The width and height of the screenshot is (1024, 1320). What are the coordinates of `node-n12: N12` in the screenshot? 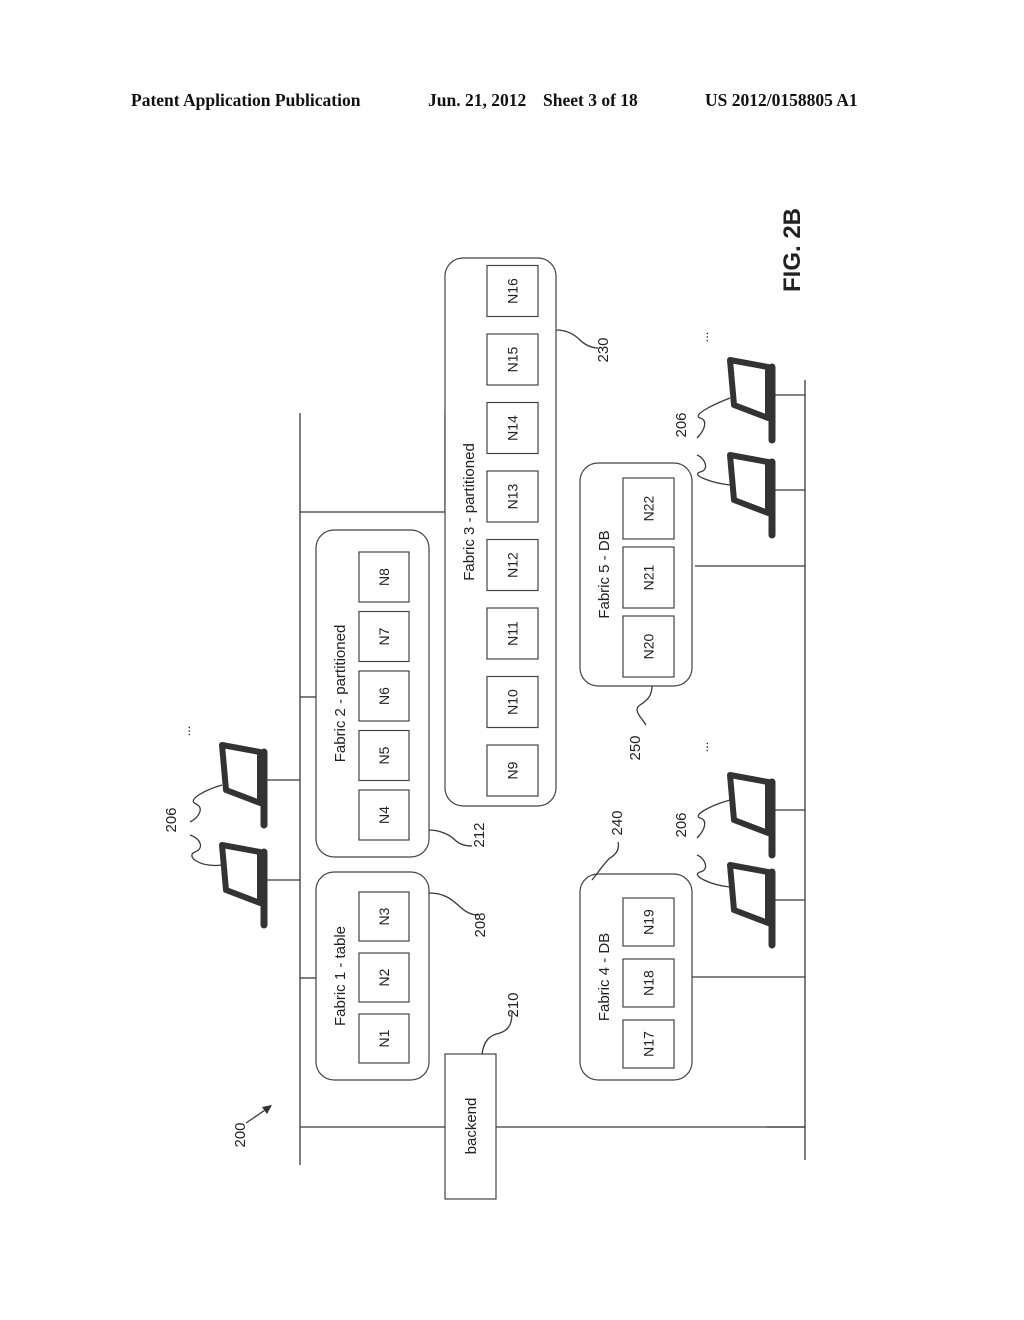 It's located at (512, 565).